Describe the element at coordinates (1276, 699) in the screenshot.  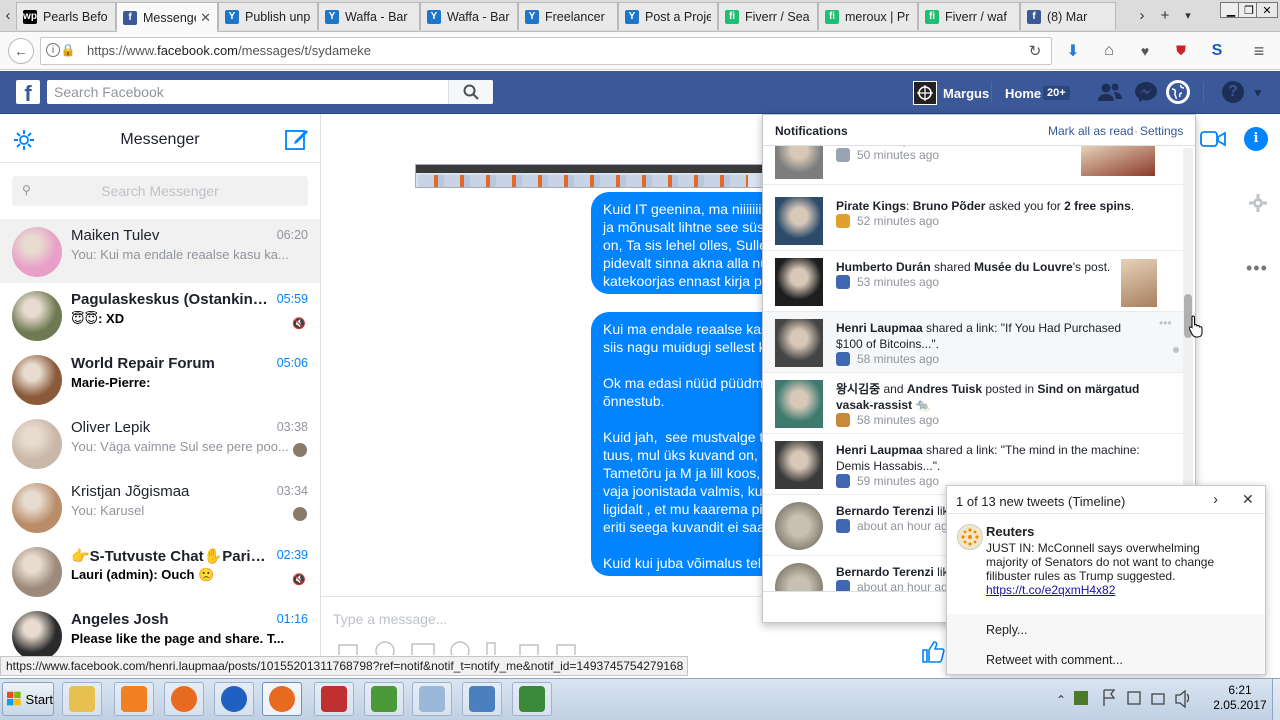
I see `show-desktop-button` at that location.